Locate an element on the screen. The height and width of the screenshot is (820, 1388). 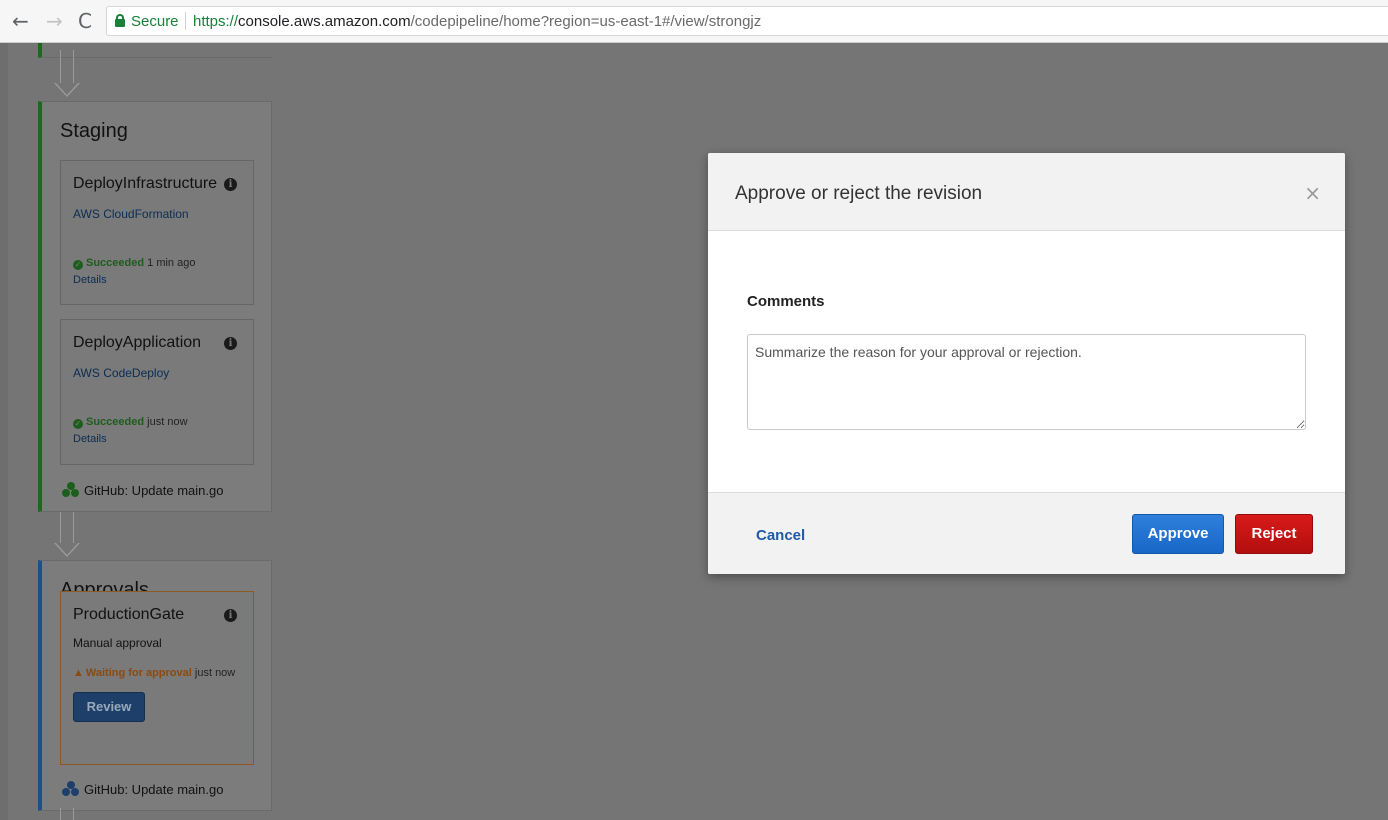
status-text: Waiting for approval is located at coordinates (138, 673).